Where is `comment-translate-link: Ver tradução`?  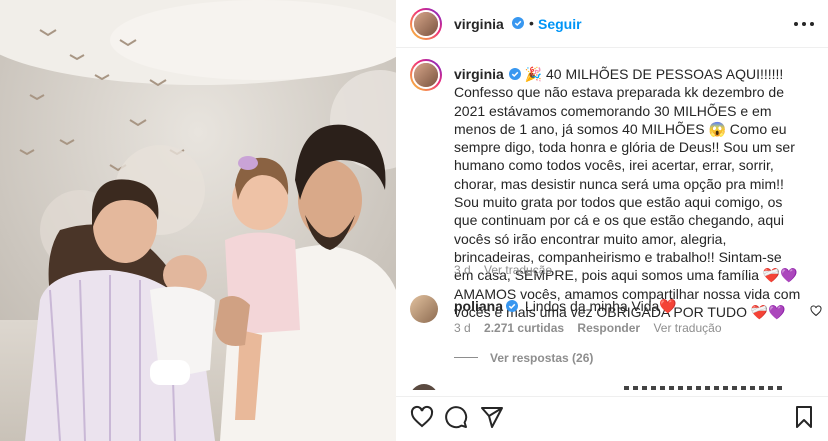 comment-translate-link: Ver tradução is located at coordinates (687, 328).